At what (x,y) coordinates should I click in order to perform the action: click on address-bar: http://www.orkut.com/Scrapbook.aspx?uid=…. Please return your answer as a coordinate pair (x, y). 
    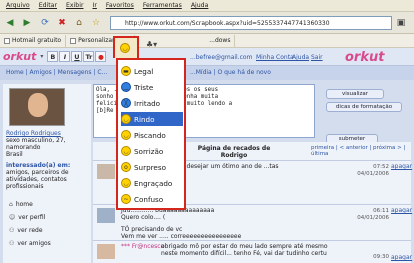
    Looking at the image, I should click on (251, 23).